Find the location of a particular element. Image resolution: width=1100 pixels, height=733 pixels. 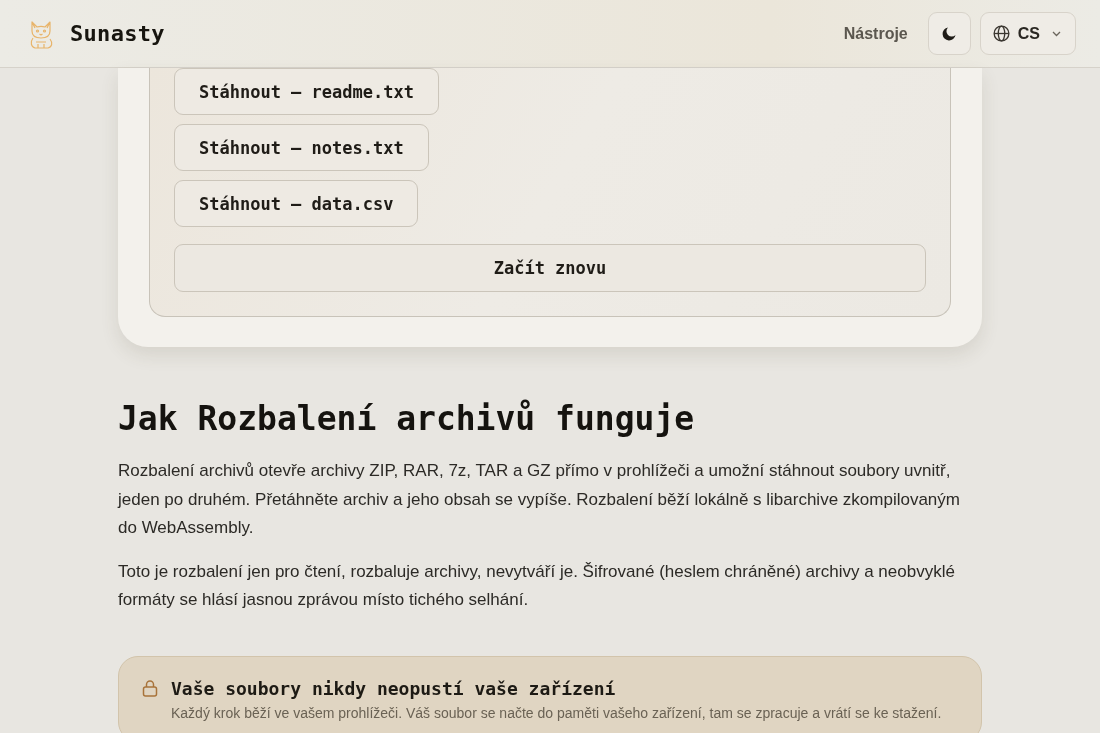

moon-icon is located at coordinates (949, 33).